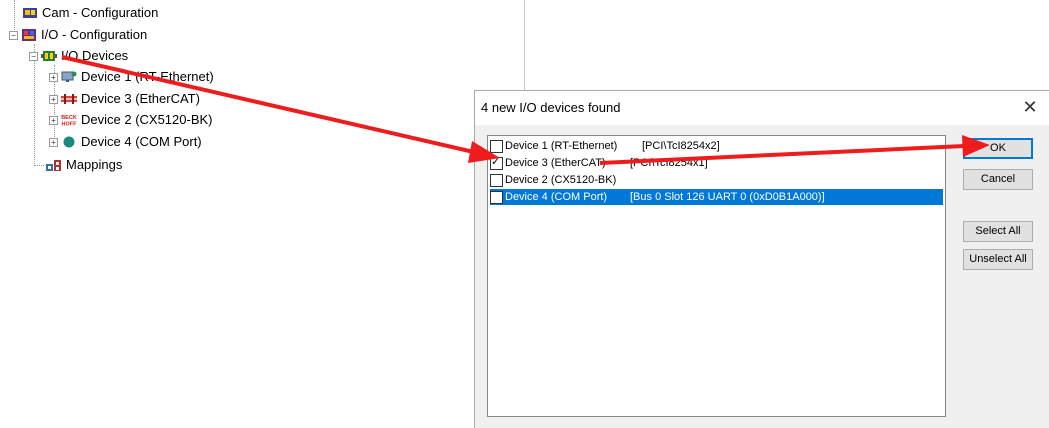 This screenshot has height=428, width=1049. Describe the element at coordinates (551, 107) in the screenshot. I see `dialog-title: 4 new I/O devices found` at that location.